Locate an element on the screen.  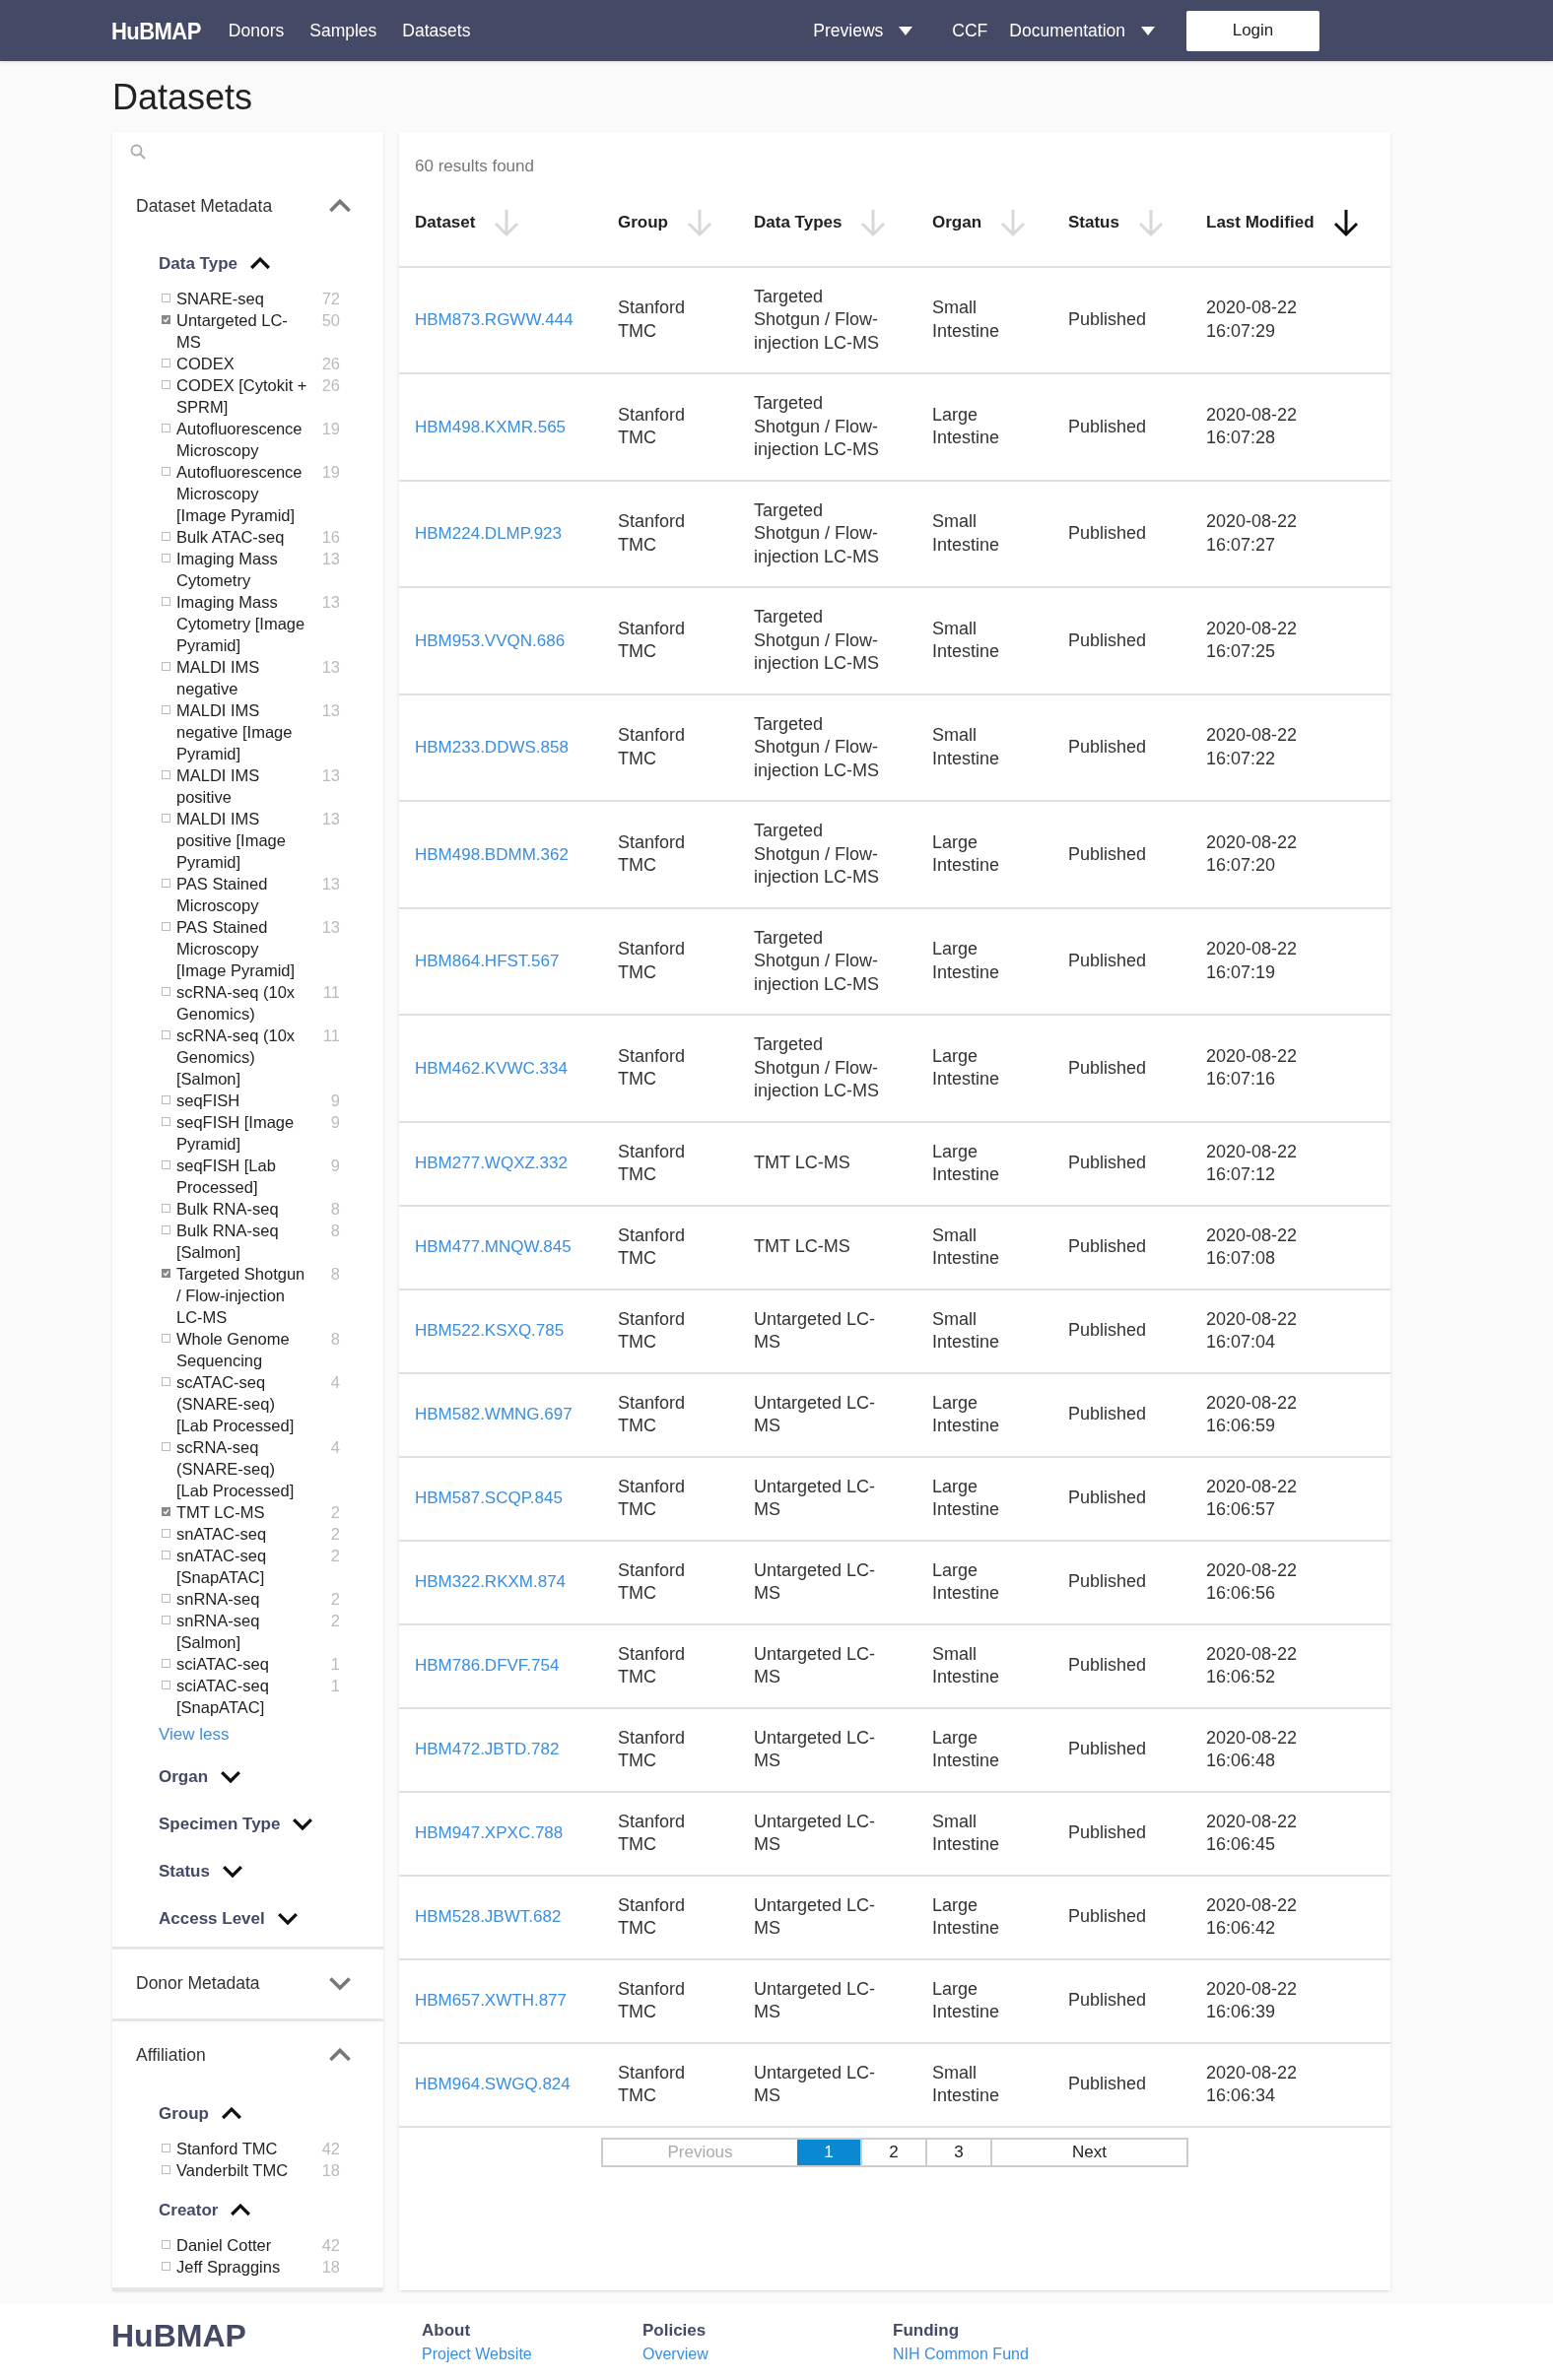
facet-title: Status is located at coordinates (184, 1871).